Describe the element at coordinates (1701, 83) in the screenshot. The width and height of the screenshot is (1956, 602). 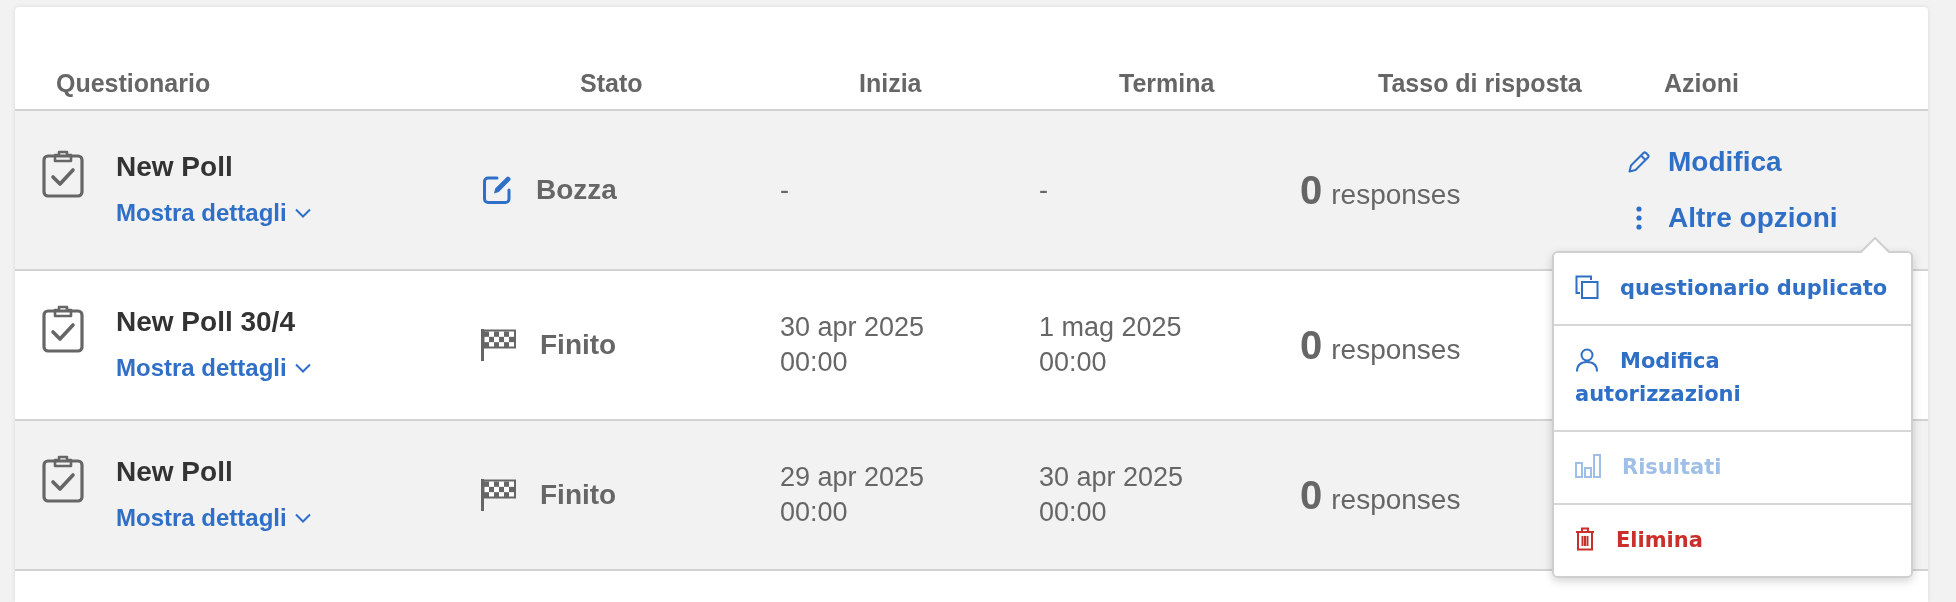
I see `column-header: Azioni` at that location.